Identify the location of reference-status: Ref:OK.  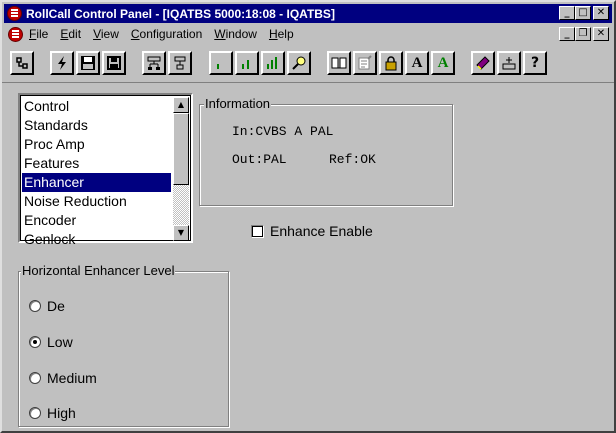
(352, 159).